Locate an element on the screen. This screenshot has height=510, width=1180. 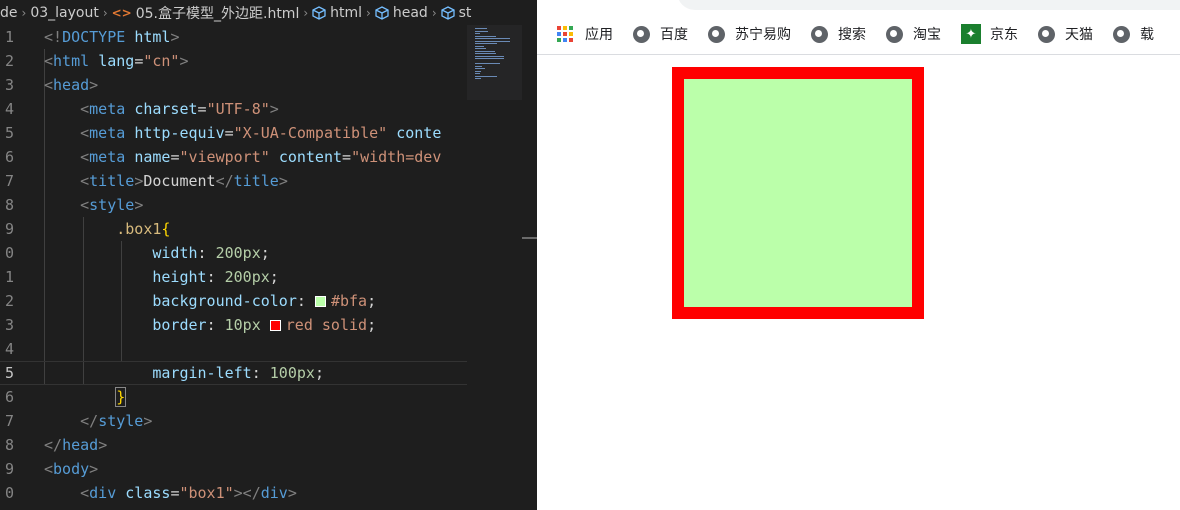
code-token: <! is located at coordinates (53, 37).